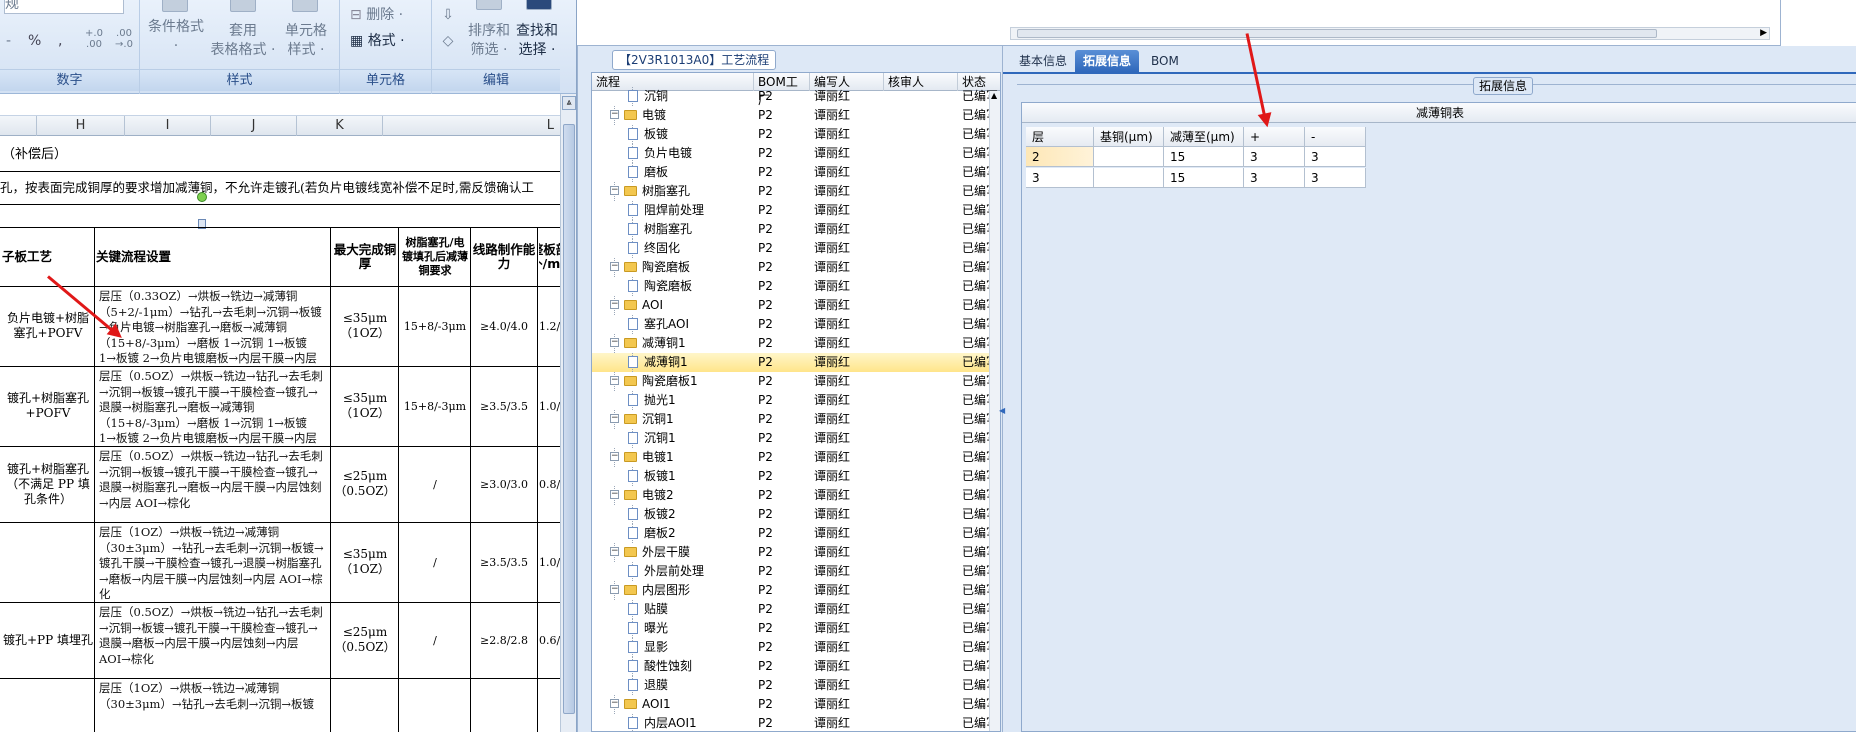  Describe the element at coordinates (795, 172) in the screenshot. I see `tree-row: 磨板 P2 谭丽红 已编写` at that location.